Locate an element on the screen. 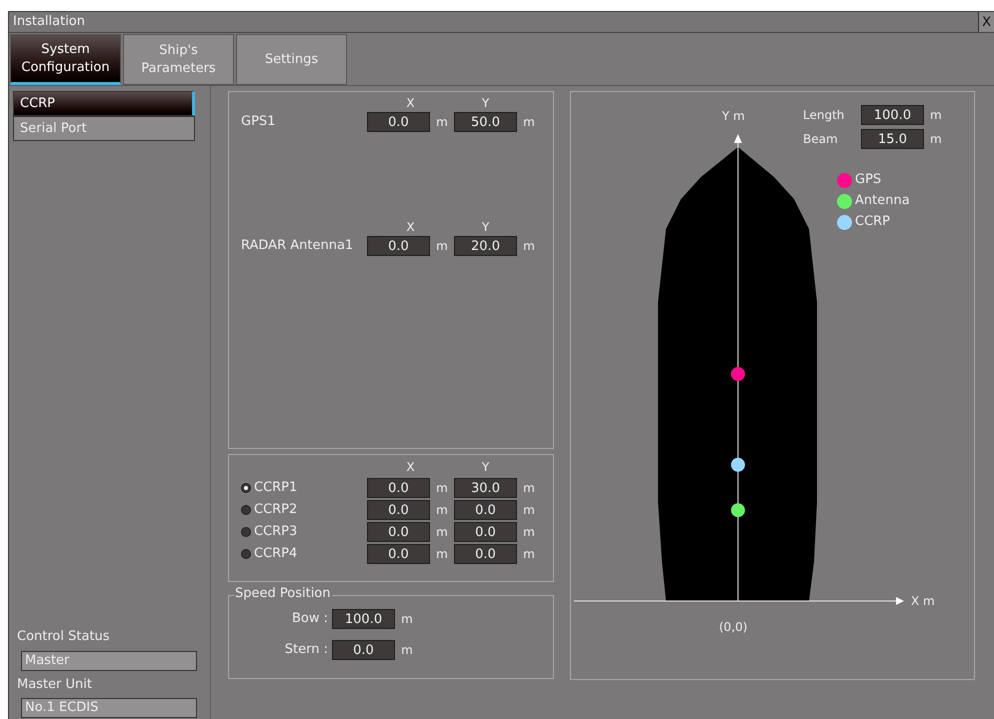 This screenshot has width=994, height=719. group-title: Speed Position is located at coordinates (283, 594).